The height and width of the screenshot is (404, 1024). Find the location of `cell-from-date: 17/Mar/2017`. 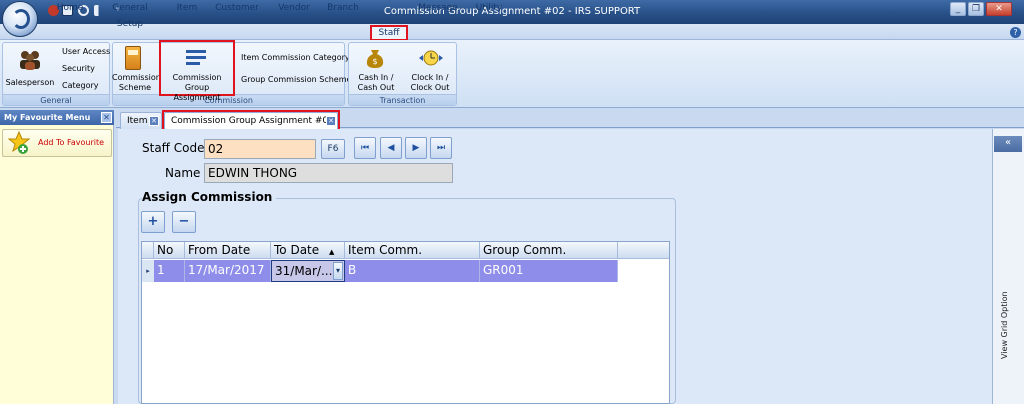

cell-from-date: 17/Mar/2017 is located at coordinates (228, 271).